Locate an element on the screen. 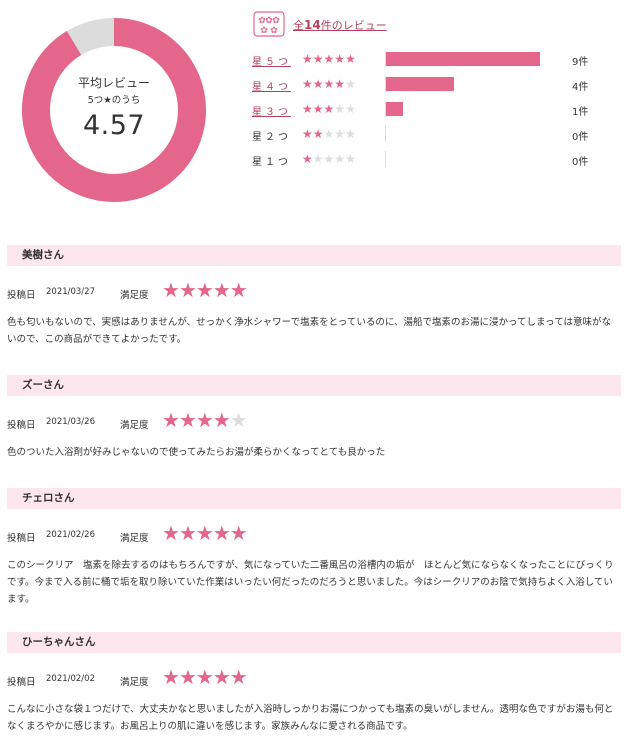 This screenshot has width=624, height=740. reviewer-name: 美樹さん is located at coordinates (314, 255).